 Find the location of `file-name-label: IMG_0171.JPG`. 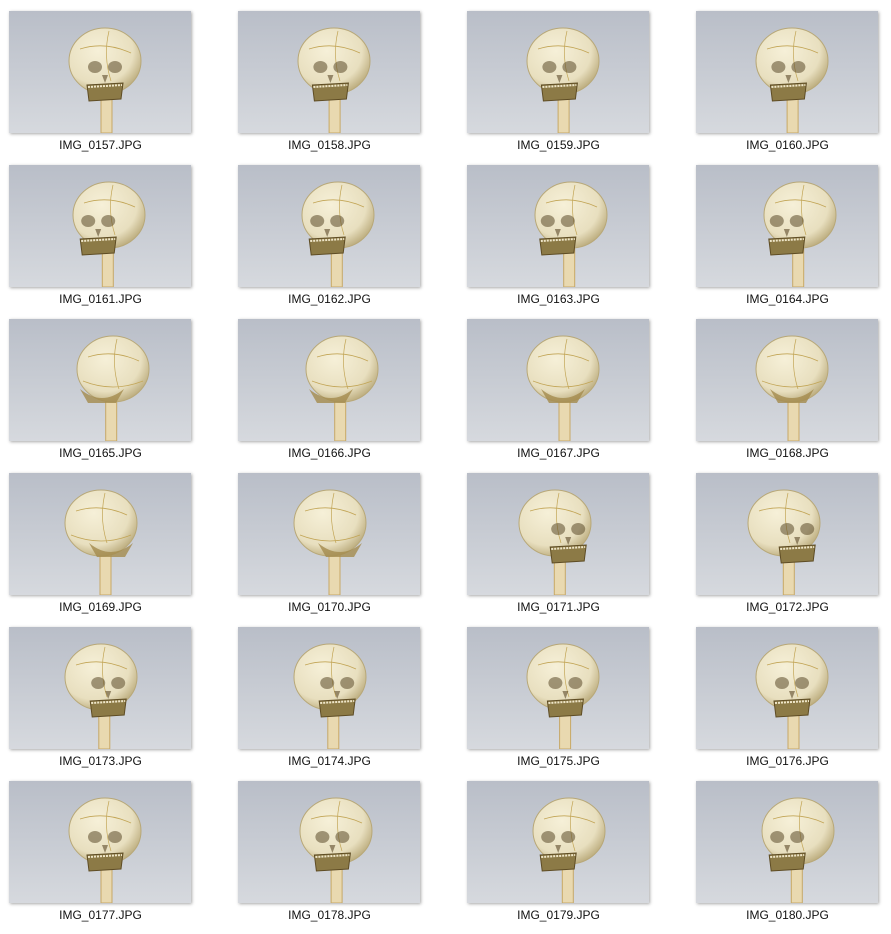

file-name-label: IMG_0171.JPG is located at coordinates (558, 607).